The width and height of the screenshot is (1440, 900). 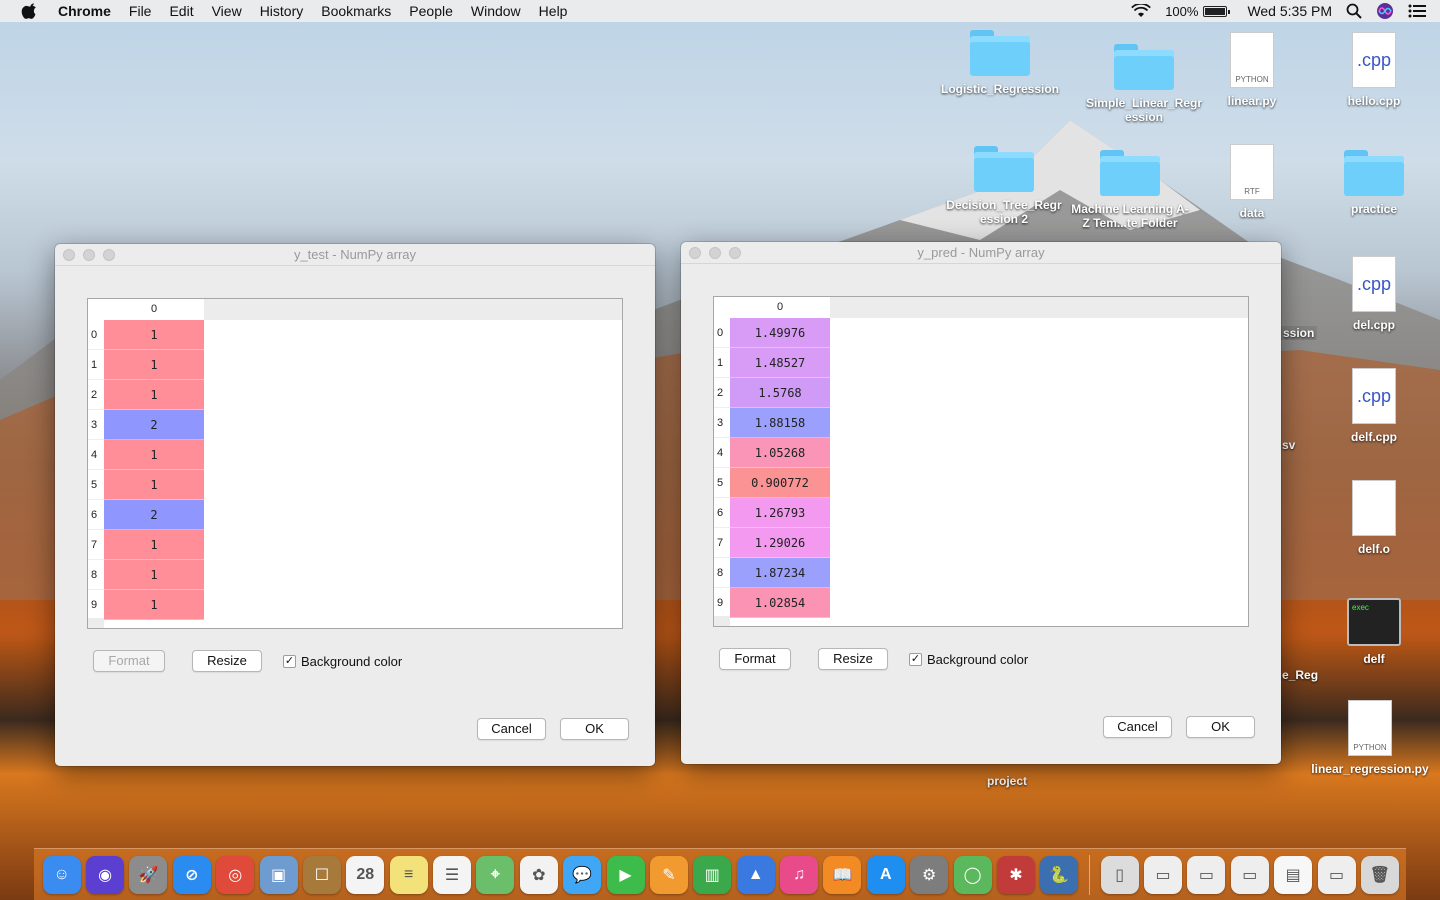 I want to click on desktop-file-delf-o: delf.o, so click(x=1374, y=518).